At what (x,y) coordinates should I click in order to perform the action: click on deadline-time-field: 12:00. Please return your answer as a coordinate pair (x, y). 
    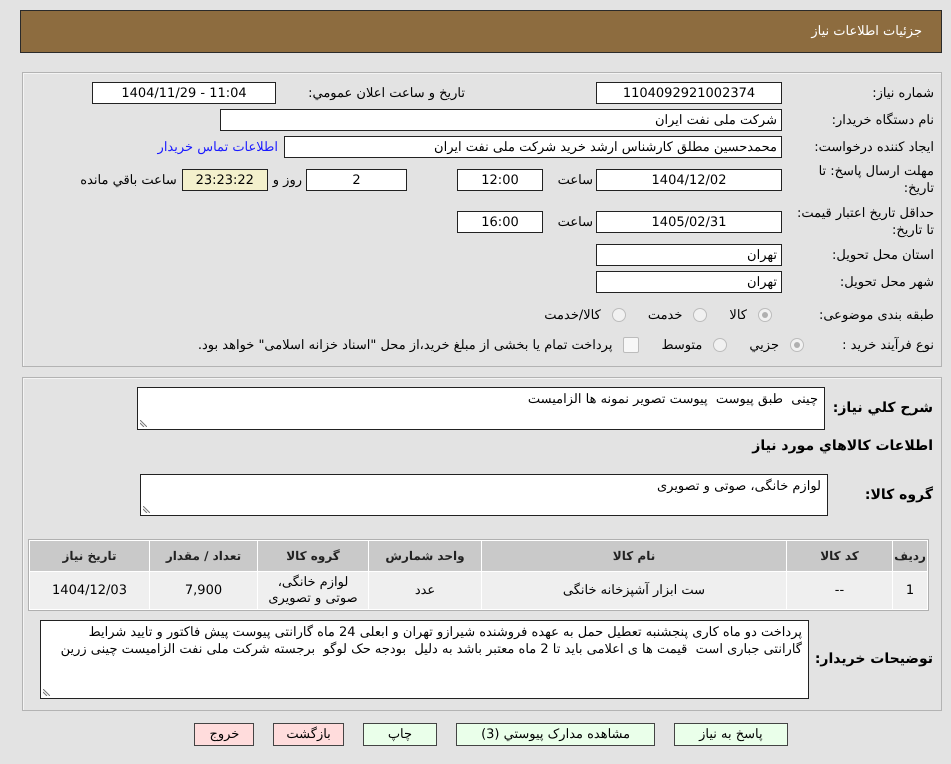
    Looking at the image, I should click on (500, 180).